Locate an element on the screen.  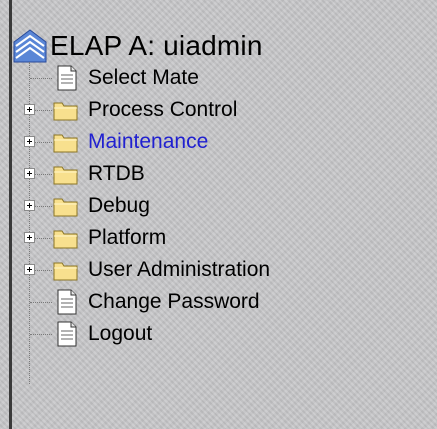
tree-item-maintenance: Maintenance is located at coordinates (212, 142).